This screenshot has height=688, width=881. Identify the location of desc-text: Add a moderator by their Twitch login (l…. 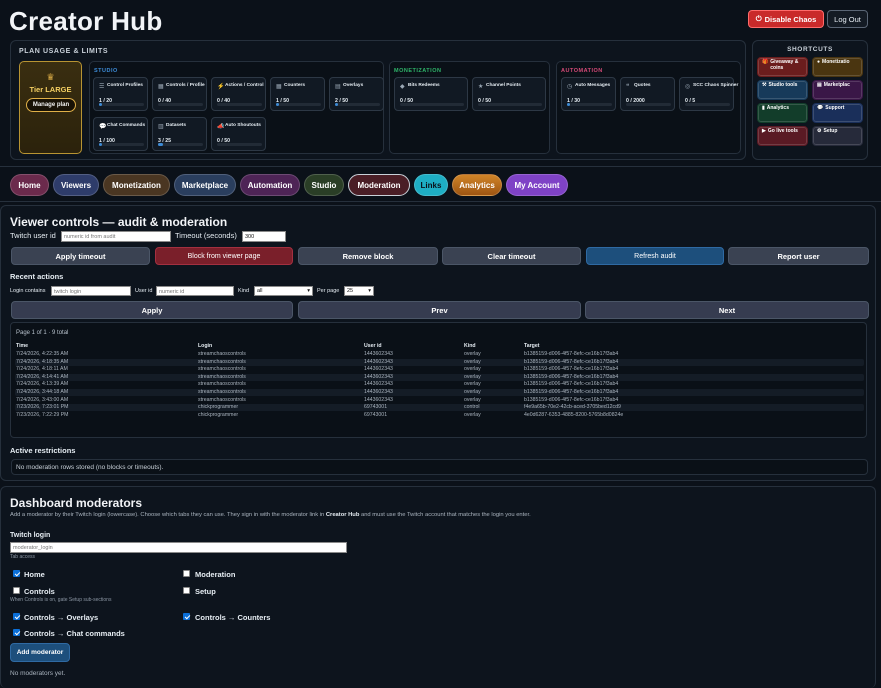
(168, 515).